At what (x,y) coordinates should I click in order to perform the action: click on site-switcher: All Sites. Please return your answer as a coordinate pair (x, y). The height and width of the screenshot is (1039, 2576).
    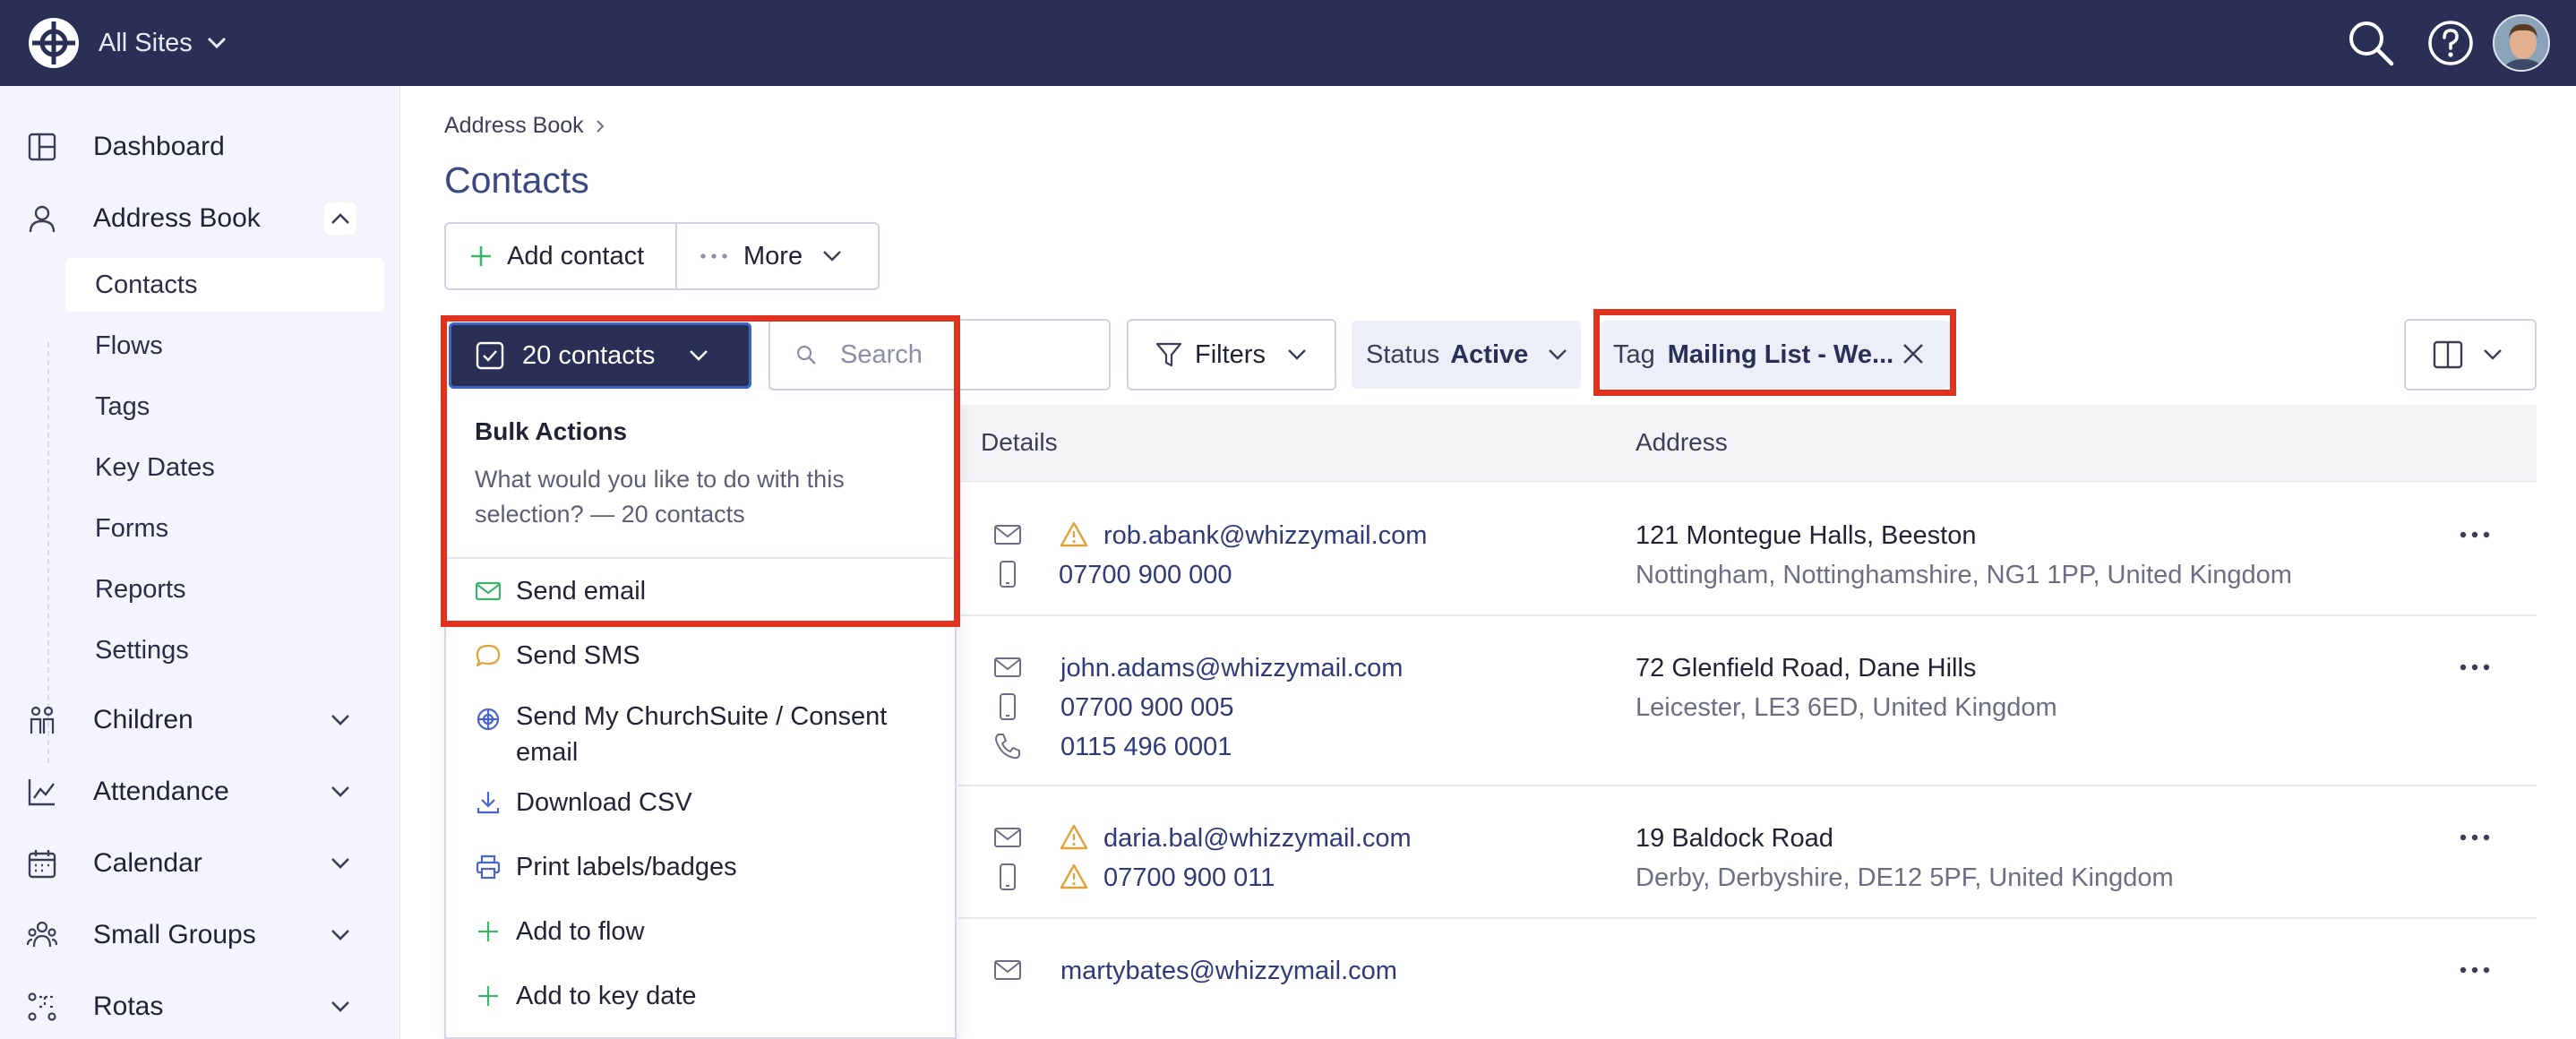
    Looking at the image, I should click on (163, 43).